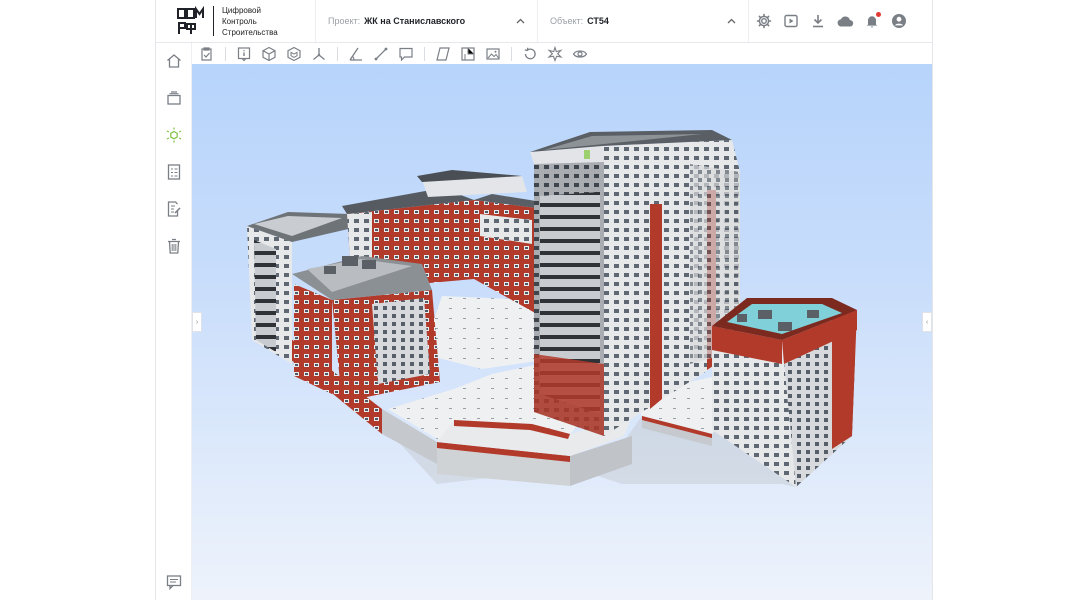  Describe the element at coordinates (174, 172) in the screenshot. I see `checklist-icon` at that location.